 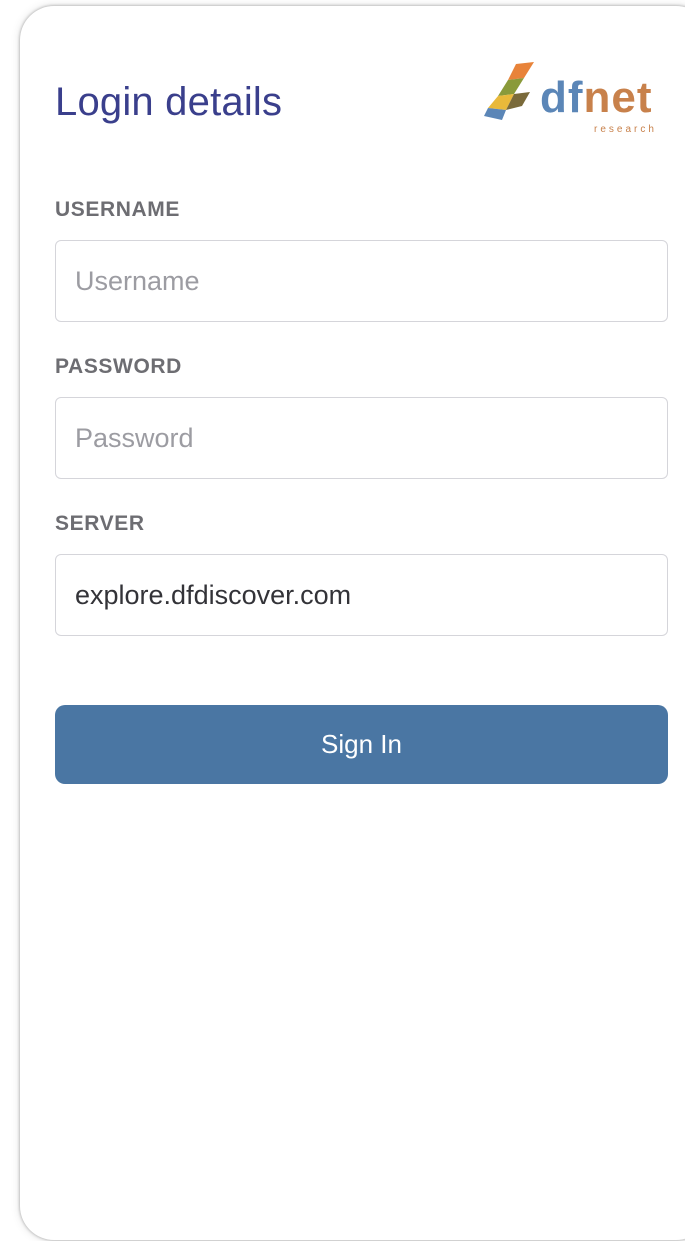 What do you see at coordinates (361, 595) in the screenshot?
I see `server-input` at bounding box center [361, 595].